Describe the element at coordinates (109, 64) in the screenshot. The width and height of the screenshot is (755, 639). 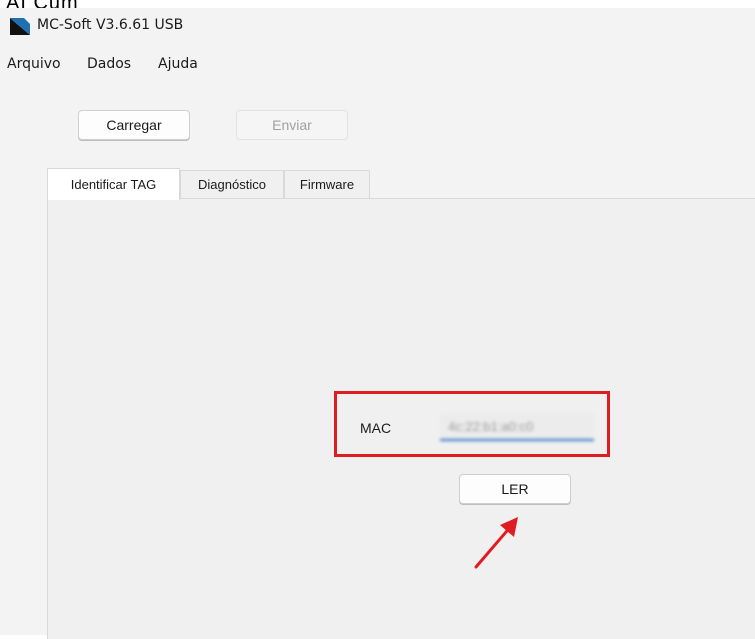
I see `menu-dados: Dados` at that location.